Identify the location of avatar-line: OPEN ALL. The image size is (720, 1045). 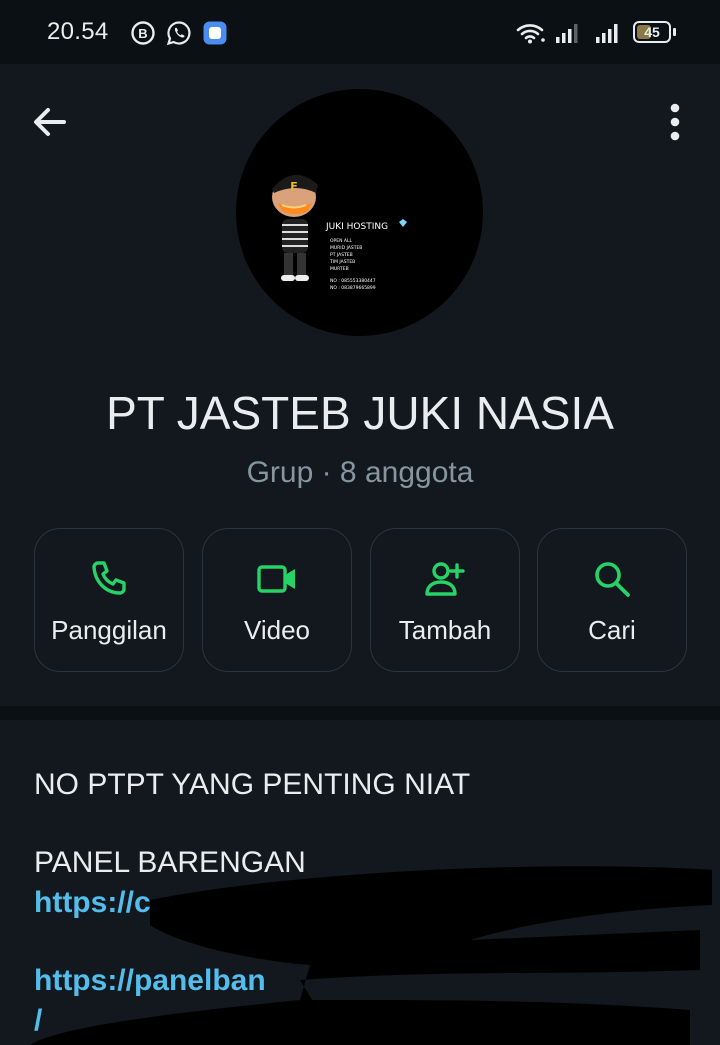
(341, 241).